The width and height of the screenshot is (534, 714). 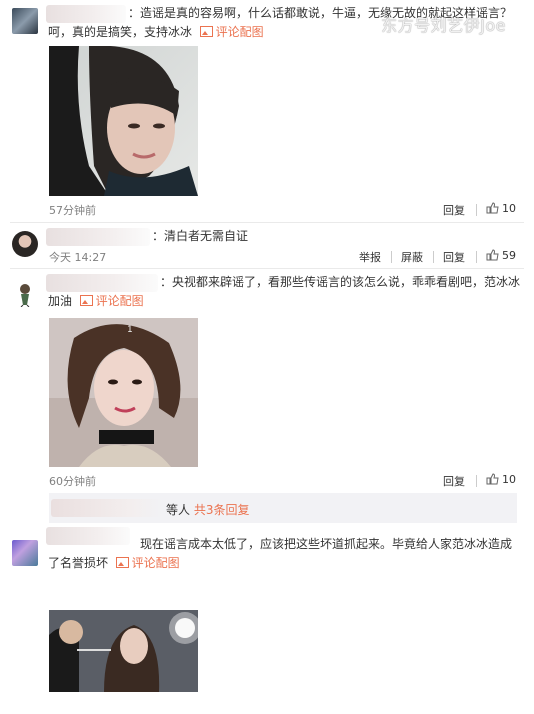 What do you see at coordinates (340, 282) in the screenshot?
I see `comment-text: ：央视都来辟谣了，看那些传谣言的该怎么说，乖乖看剧吧，范冰冰` at bounding box center [340, 282].